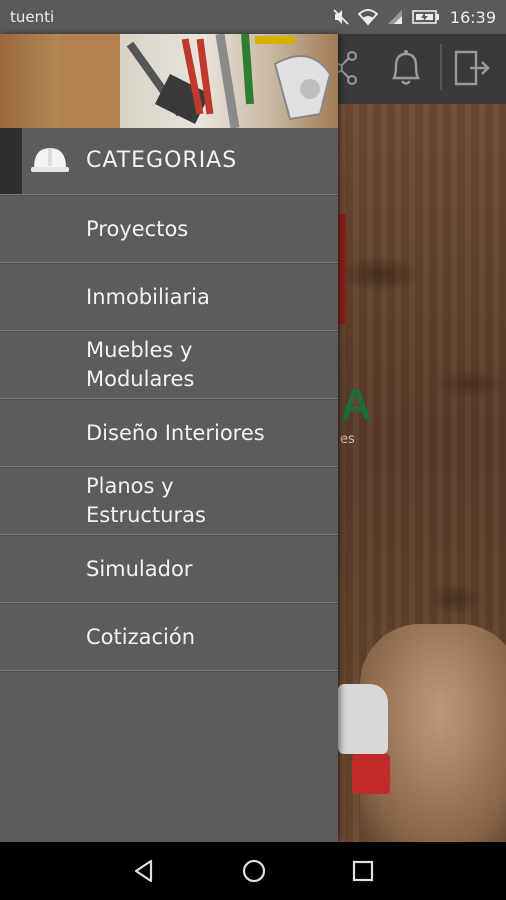 Image resolution: width=506 pixels, height=900 pixels. What do you see at coordinates (146, 500) in the screenshot?
I see `menu-item-label: Planos y Estructuras` at bounding box center [146, 500].